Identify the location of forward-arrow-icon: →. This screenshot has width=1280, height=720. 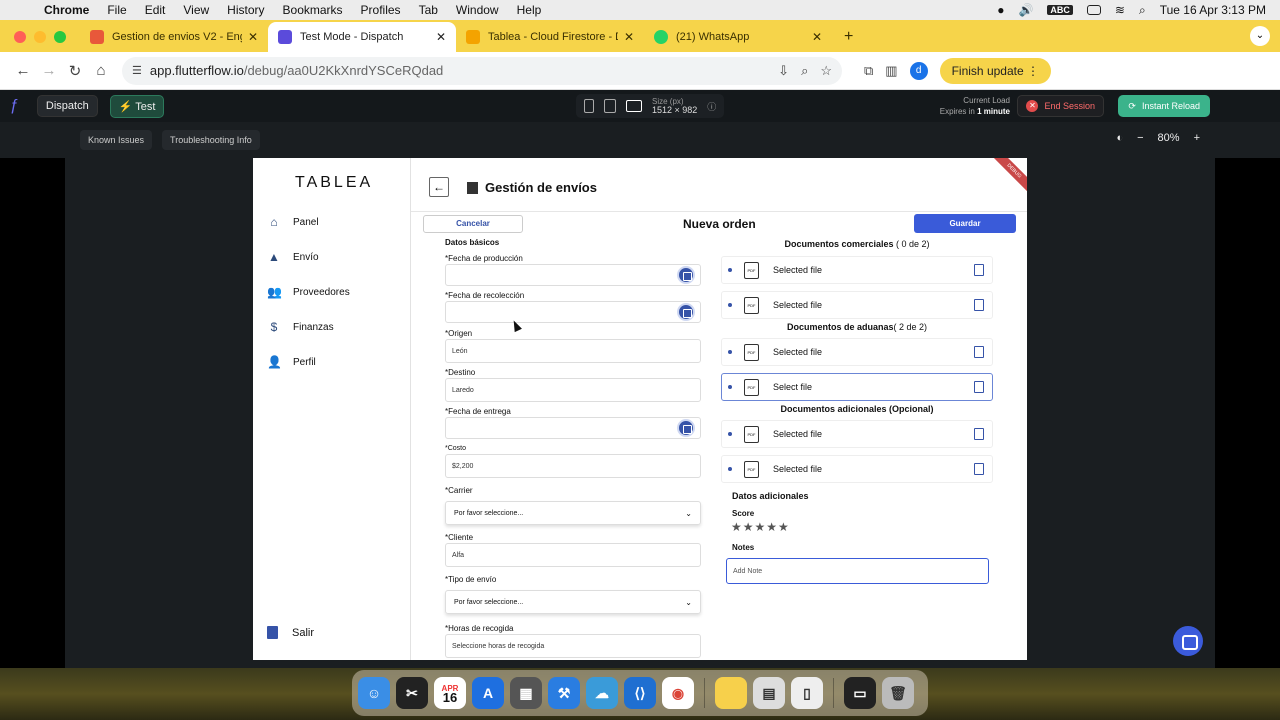
(49, 70).